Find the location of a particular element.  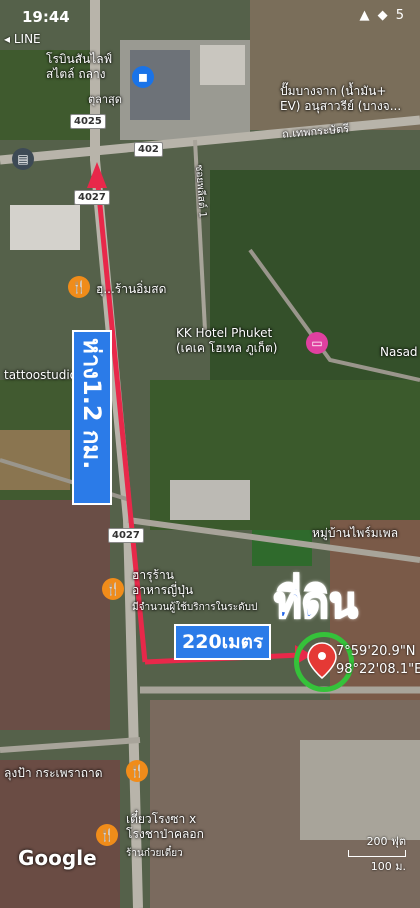

scale-m: 100 ม. is located at coordinates (388, 866).